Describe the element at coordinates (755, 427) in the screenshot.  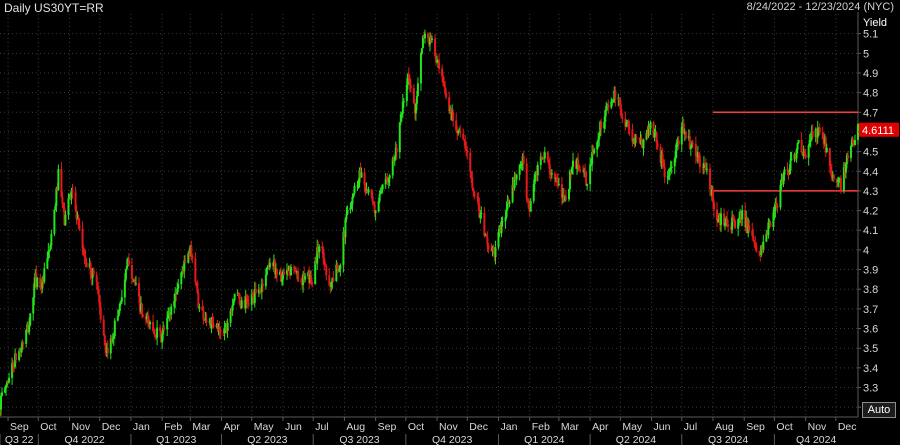
I see `month-label: Sep` at that location.